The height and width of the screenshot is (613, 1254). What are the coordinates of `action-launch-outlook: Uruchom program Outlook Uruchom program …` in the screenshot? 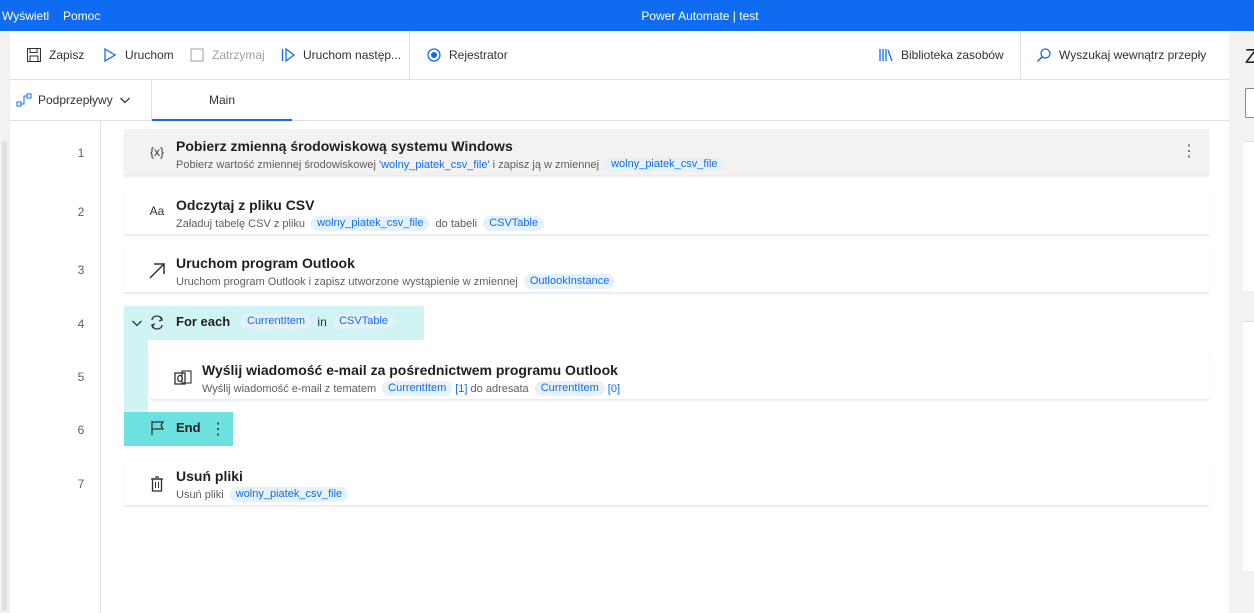 It's located at (666, 269).